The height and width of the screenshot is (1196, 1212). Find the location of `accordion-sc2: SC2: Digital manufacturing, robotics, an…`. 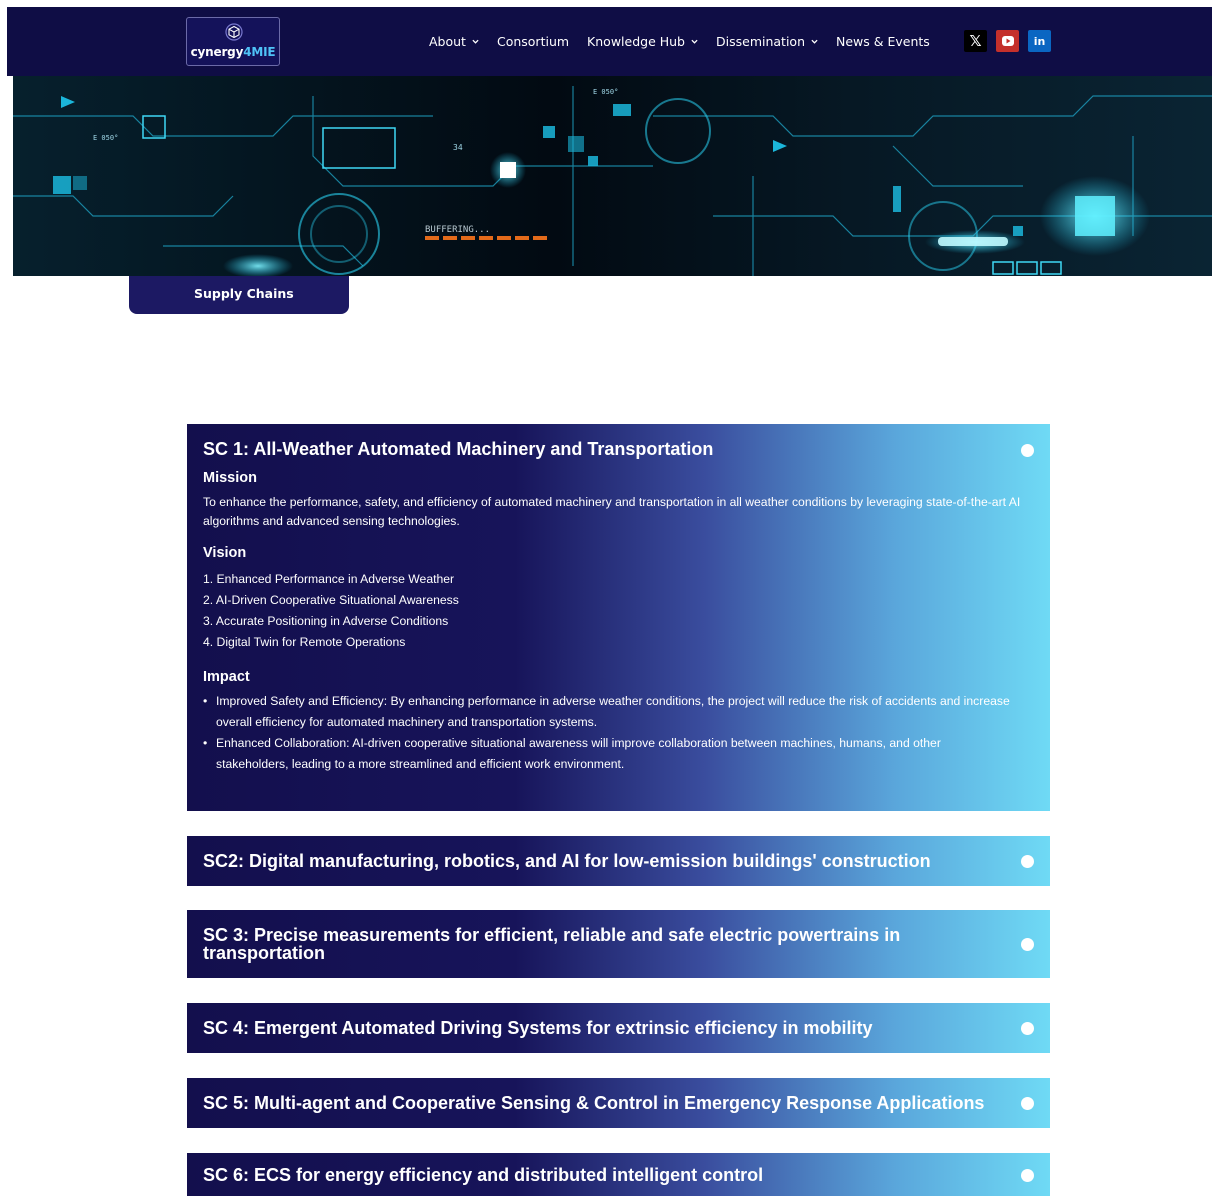

accordion-sc2: SC2: Digital manufacturing, robotics, an… is located at coordinates (618, 861).